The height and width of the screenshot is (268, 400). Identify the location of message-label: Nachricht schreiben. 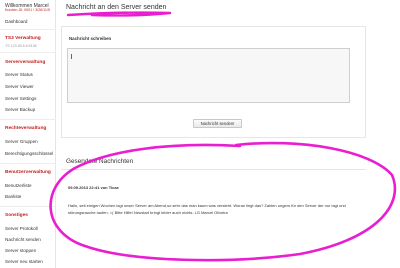
(90, 38).